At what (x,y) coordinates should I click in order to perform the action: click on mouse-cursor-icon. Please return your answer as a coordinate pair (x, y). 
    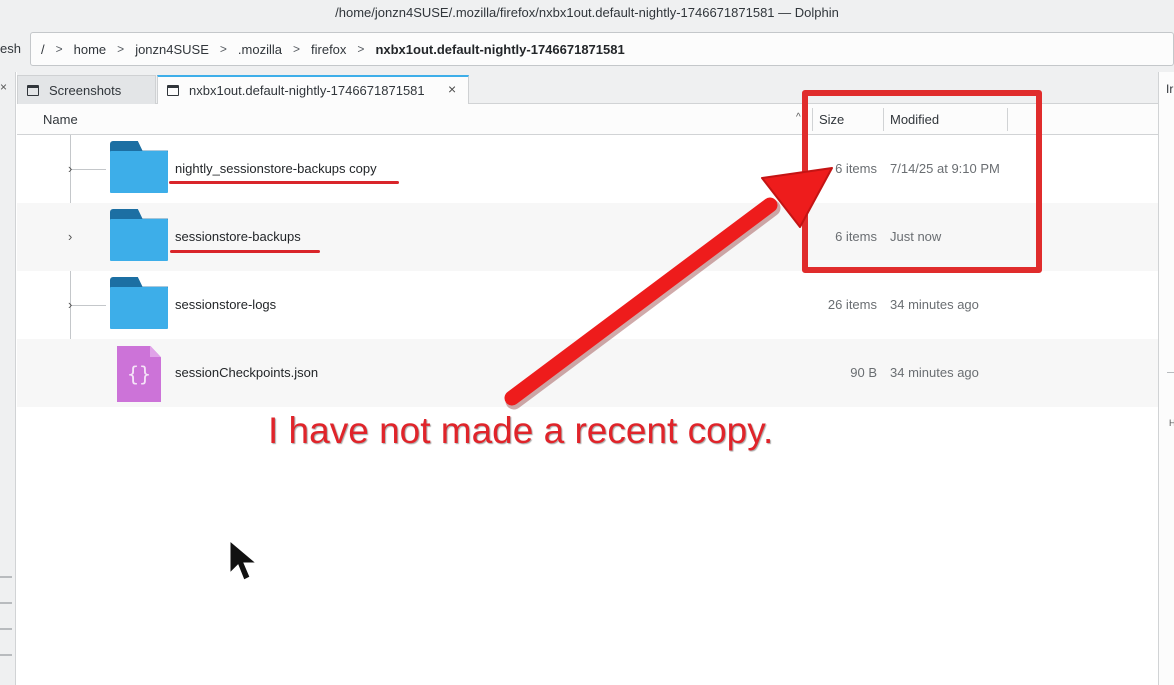
    Looking at the image, I should click on (243, 560).